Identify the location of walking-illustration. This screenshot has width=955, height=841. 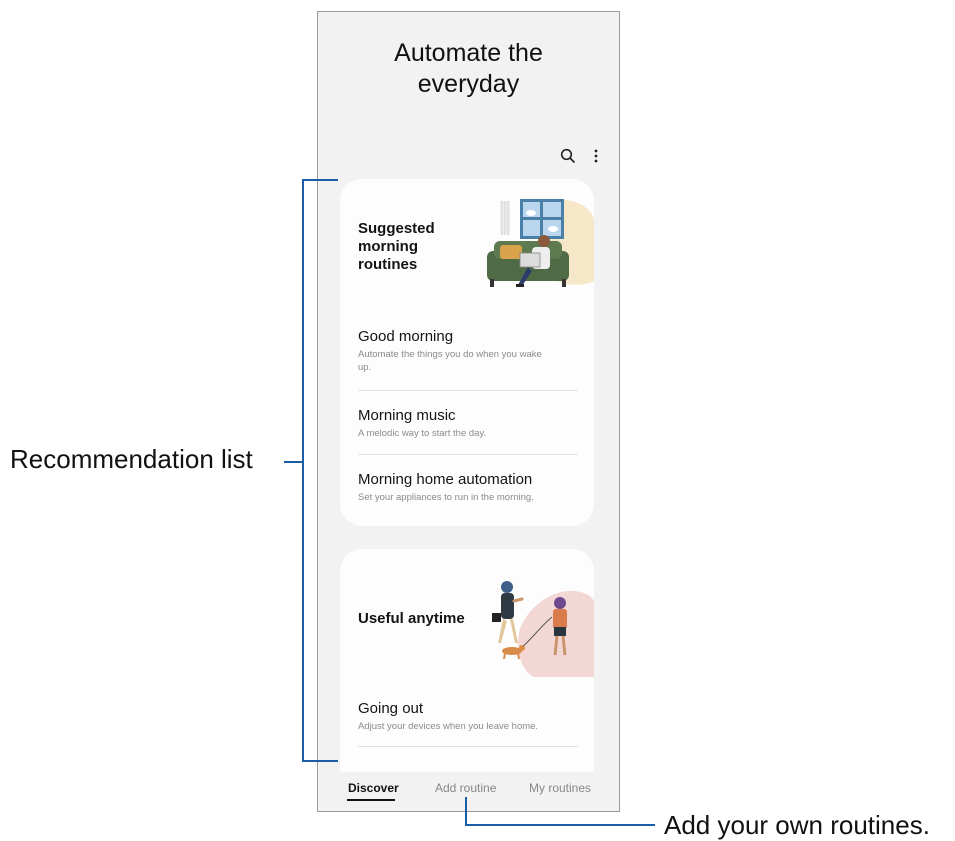
(543, 629).